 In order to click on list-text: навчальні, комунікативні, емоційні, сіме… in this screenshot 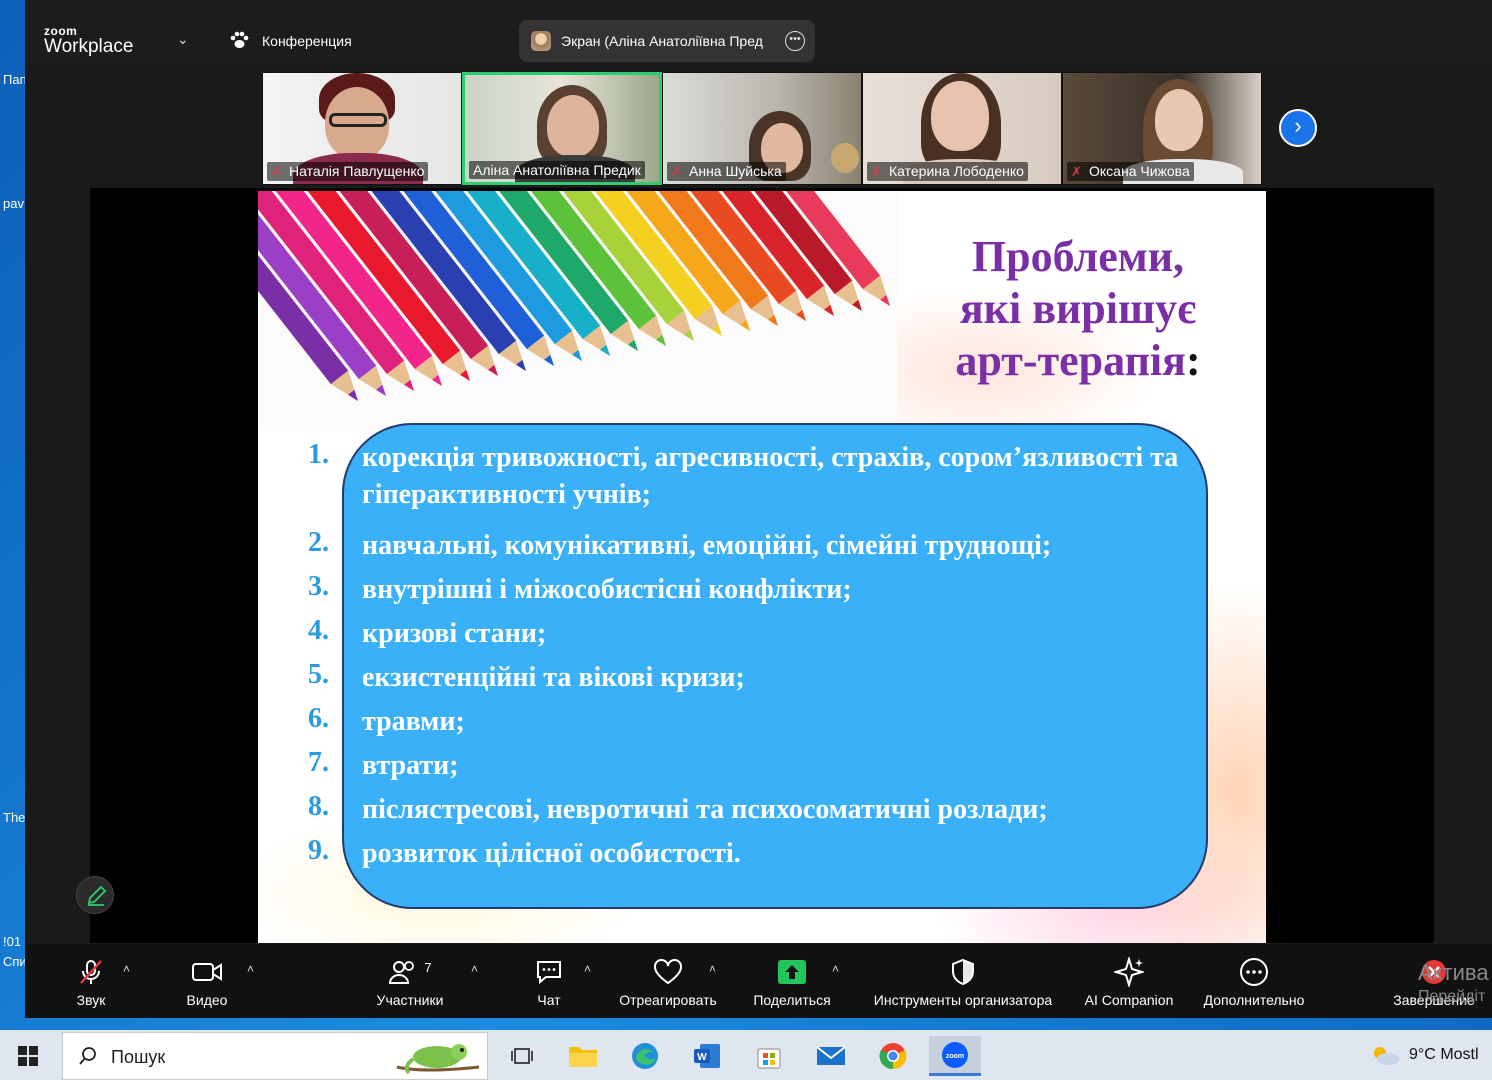, I will do `click(707, 545)`.